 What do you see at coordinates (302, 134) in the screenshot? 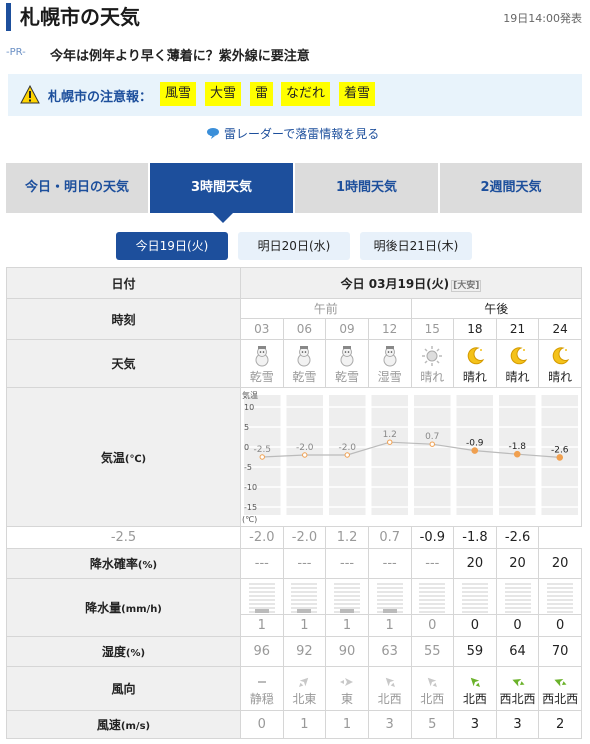
I see `radar-link-label: 雷レーダーで落雷情報を見る` at bounding box center [302, 134].